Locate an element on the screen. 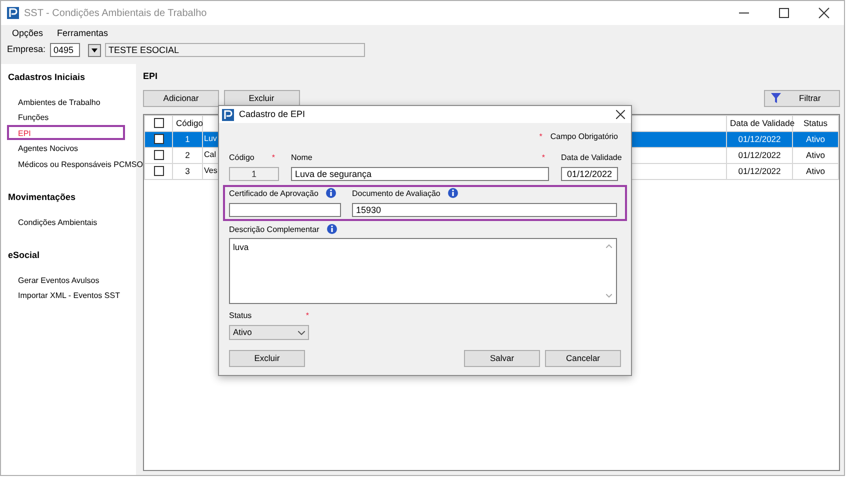 Image resolution: width=847 pixels, height=478 pixels. sidebar-heading: Cadastros Iniciais is located at coordinates (46, 77).